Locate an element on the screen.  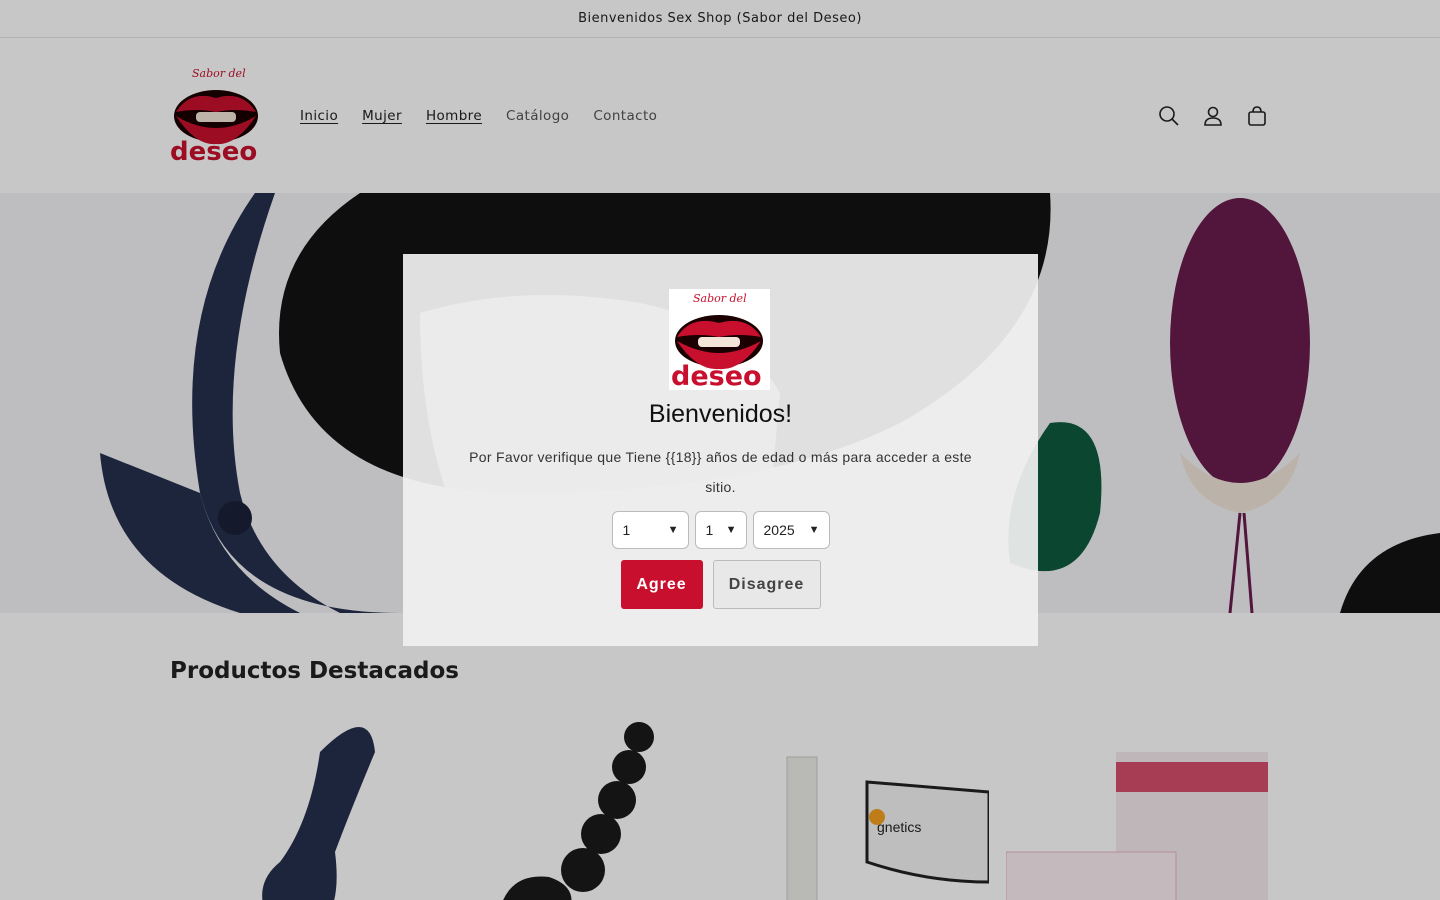
year-select: 2025 ▼ is located at coordinates (791, 530).